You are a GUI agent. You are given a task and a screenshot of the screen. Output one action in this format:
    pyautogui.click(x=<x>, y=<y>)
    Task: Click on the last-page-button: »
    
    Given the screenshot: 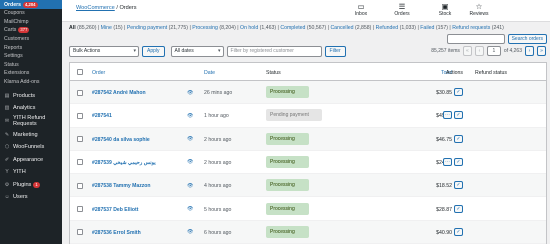 What is the action you would take?
    pyautogui.click(x=541, y=51)
    